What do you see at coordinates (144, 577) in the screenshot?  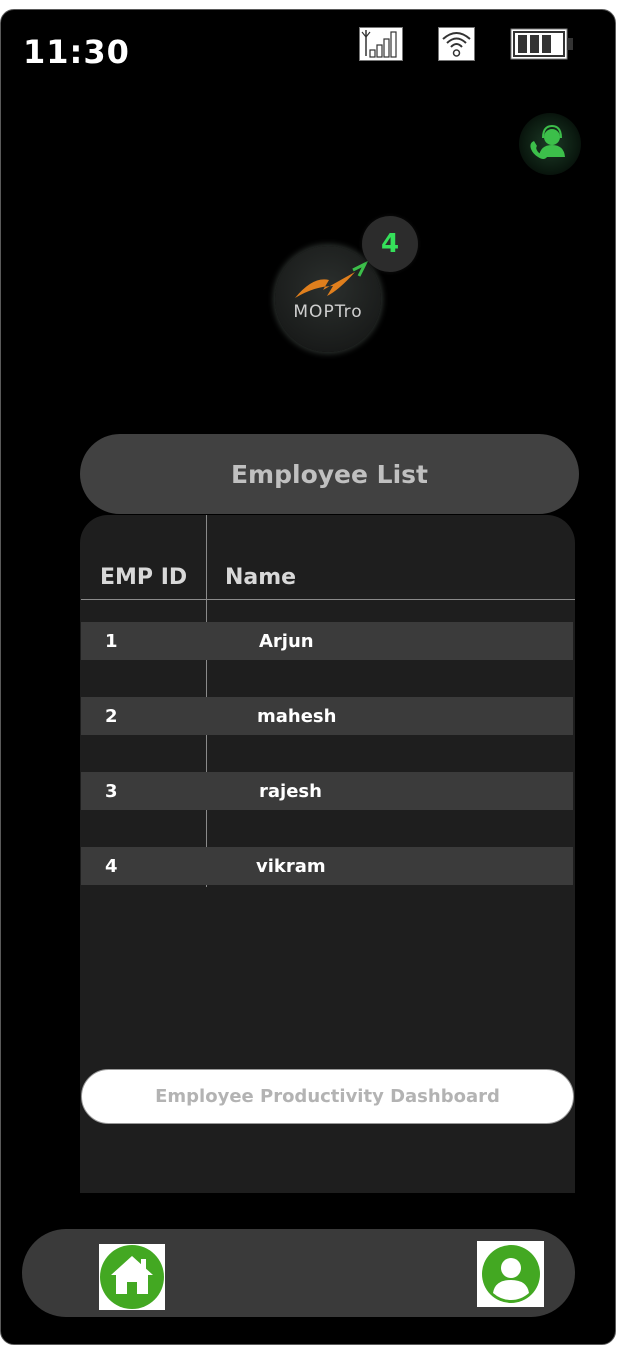 I see `column-header-emp-id: EMP ID` at bounding box center [144, 577].